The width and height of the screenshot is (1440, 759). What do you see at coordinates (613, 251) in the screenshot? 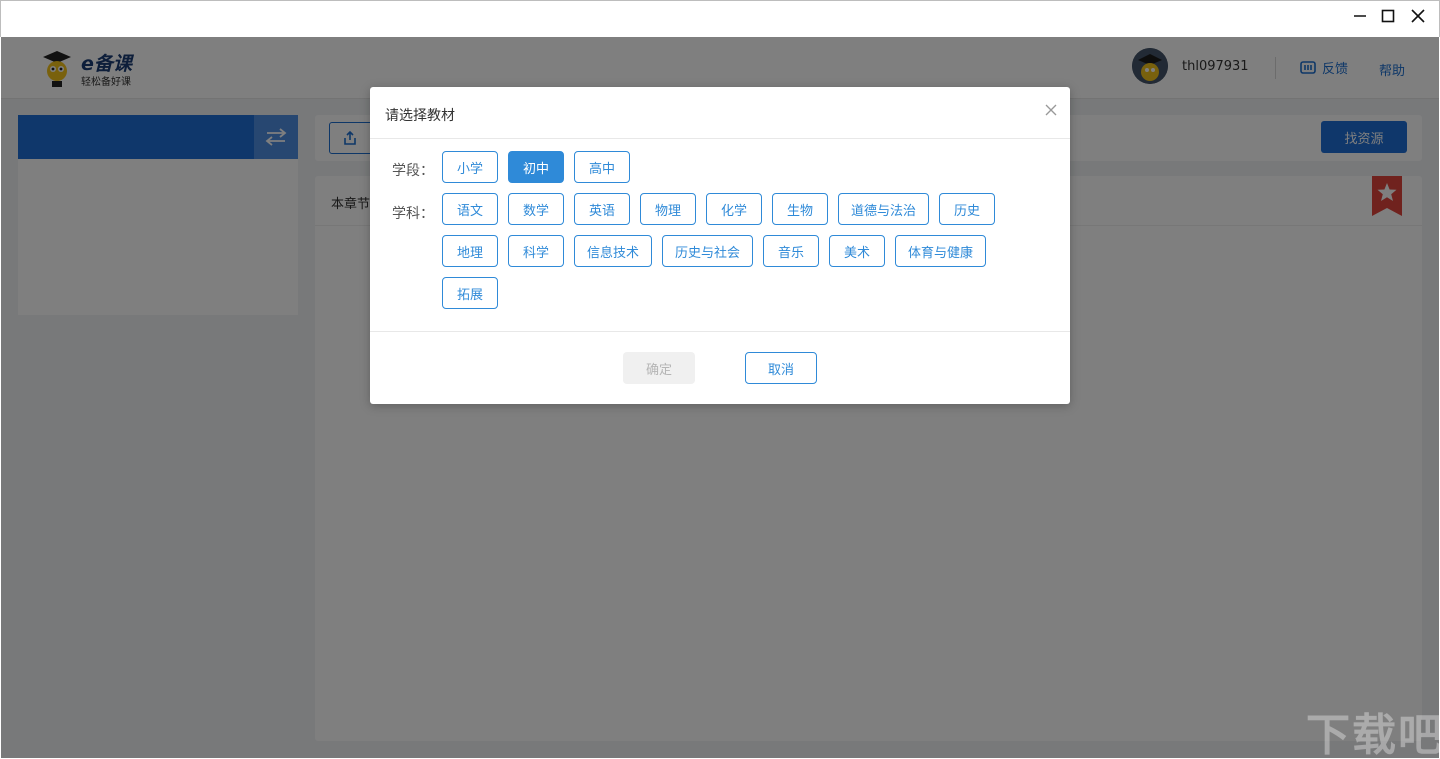
I see `subject-chip: 信息技术` at bounding box center [613, 251].